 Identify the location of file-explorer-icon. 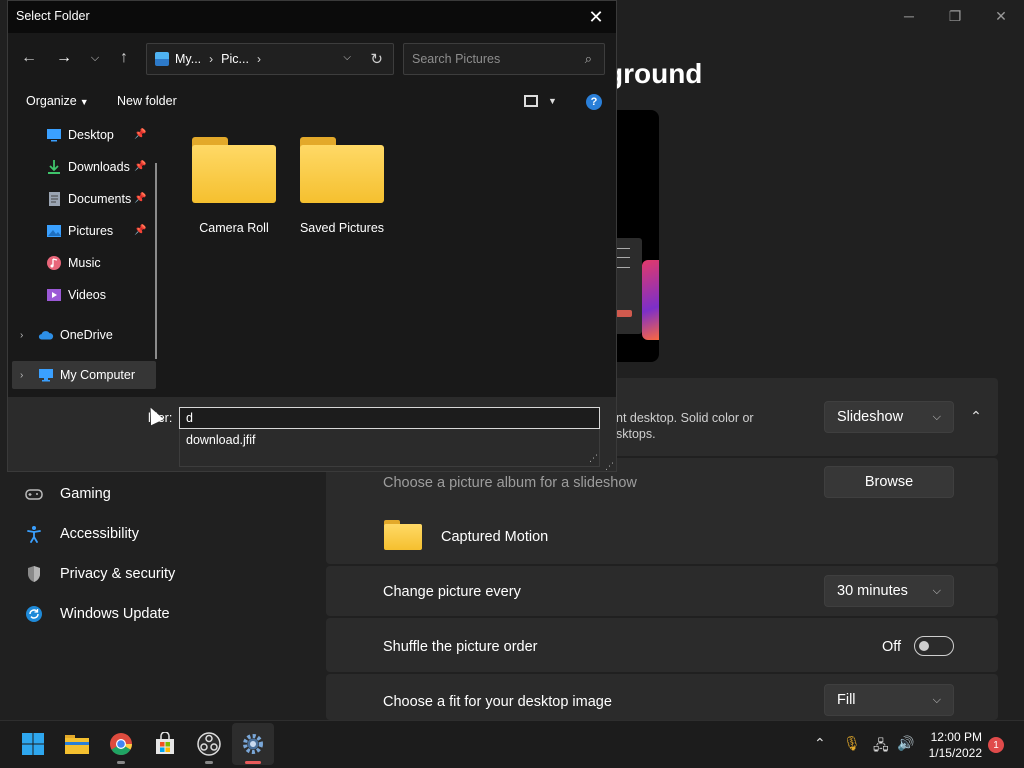
(77, 744).